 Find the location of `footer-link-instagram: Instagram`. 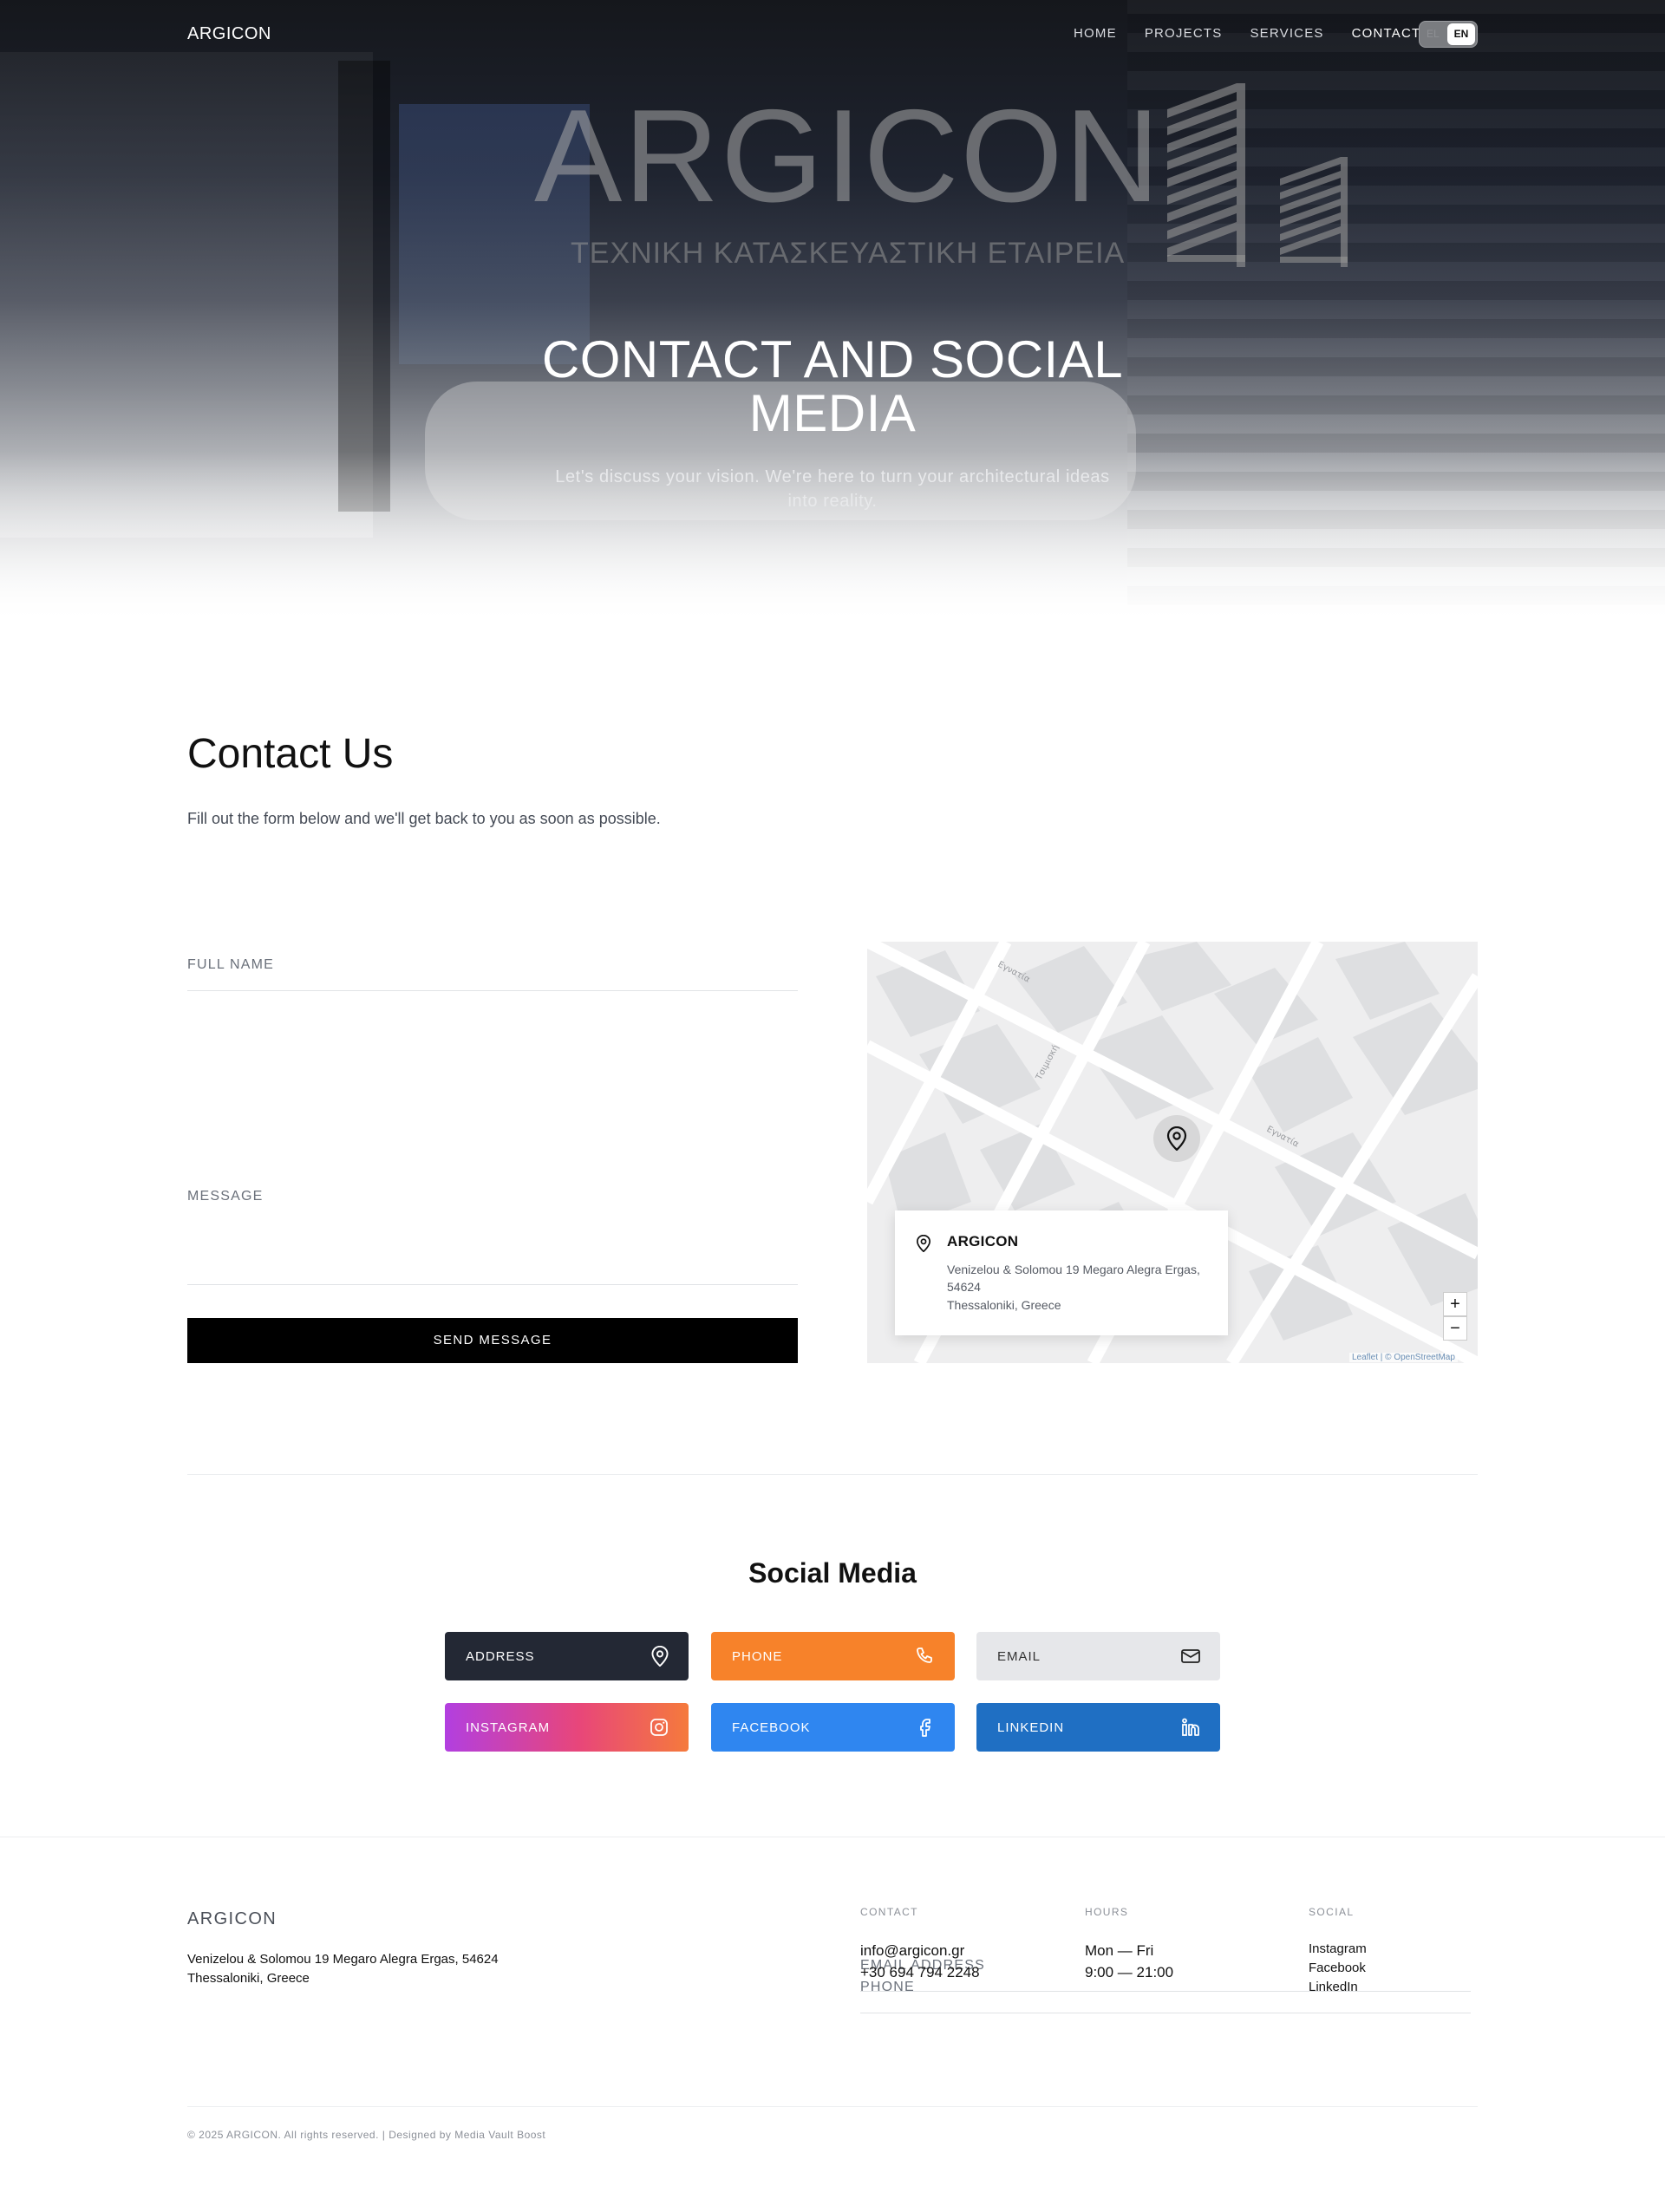

footer-link-instagram: Instagram is located at coordinates (1338, 1948).